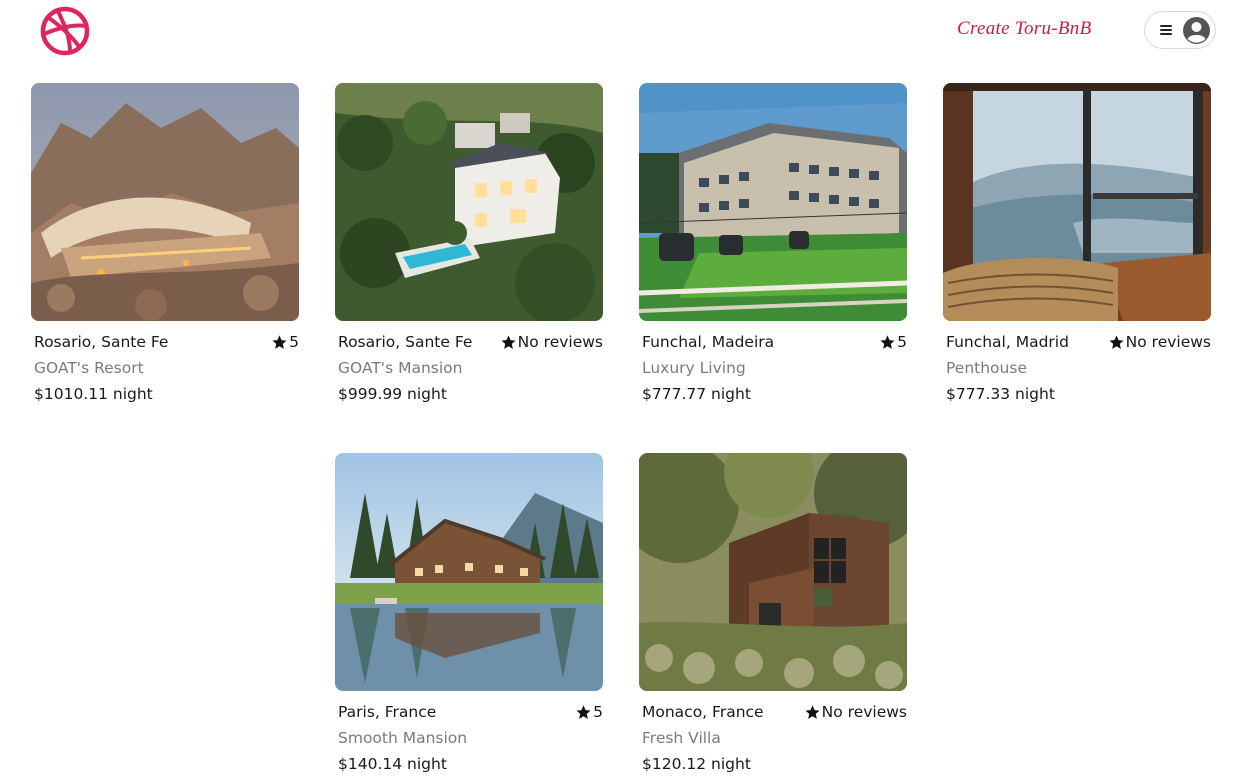 This screenshot has height=782, width=1246. Describe the element at coordinates (694, 368) in the screenshot. I see `listing-title: Luxury Living` at that location.